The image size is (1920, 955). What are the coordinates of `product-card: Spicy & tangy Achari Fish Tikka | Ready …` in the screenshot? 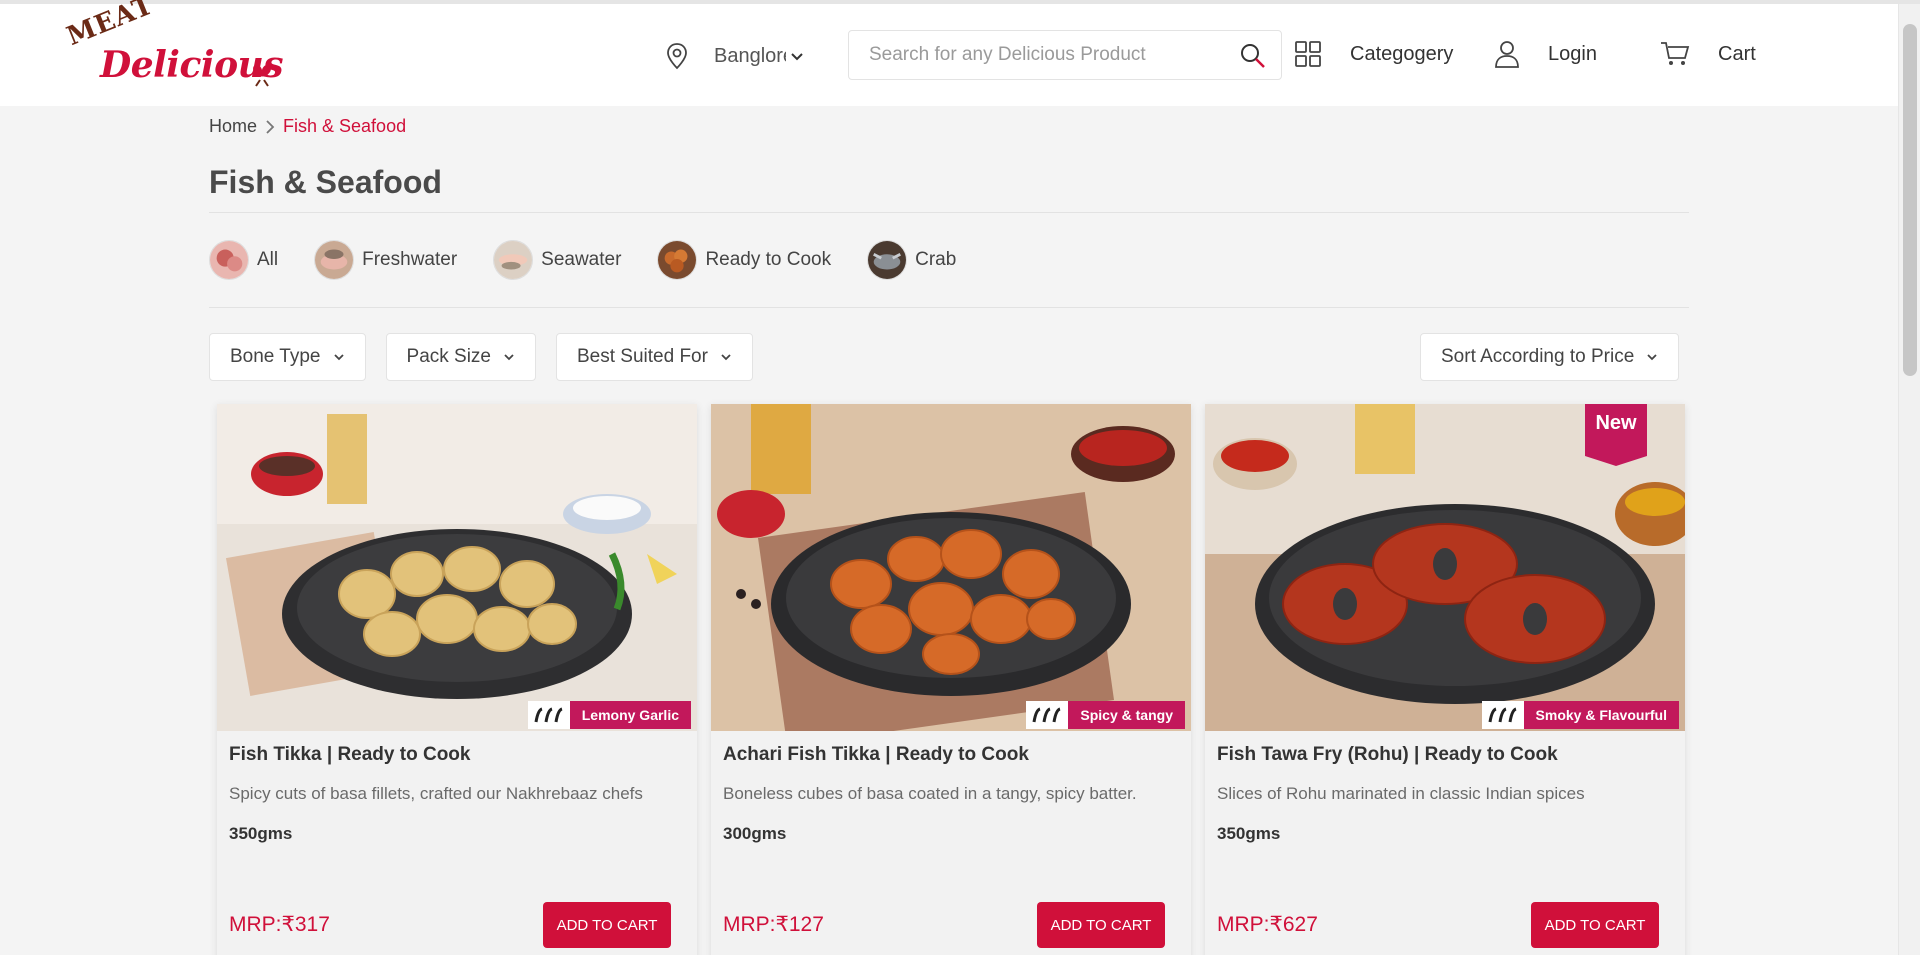 It's located at (951, 679).